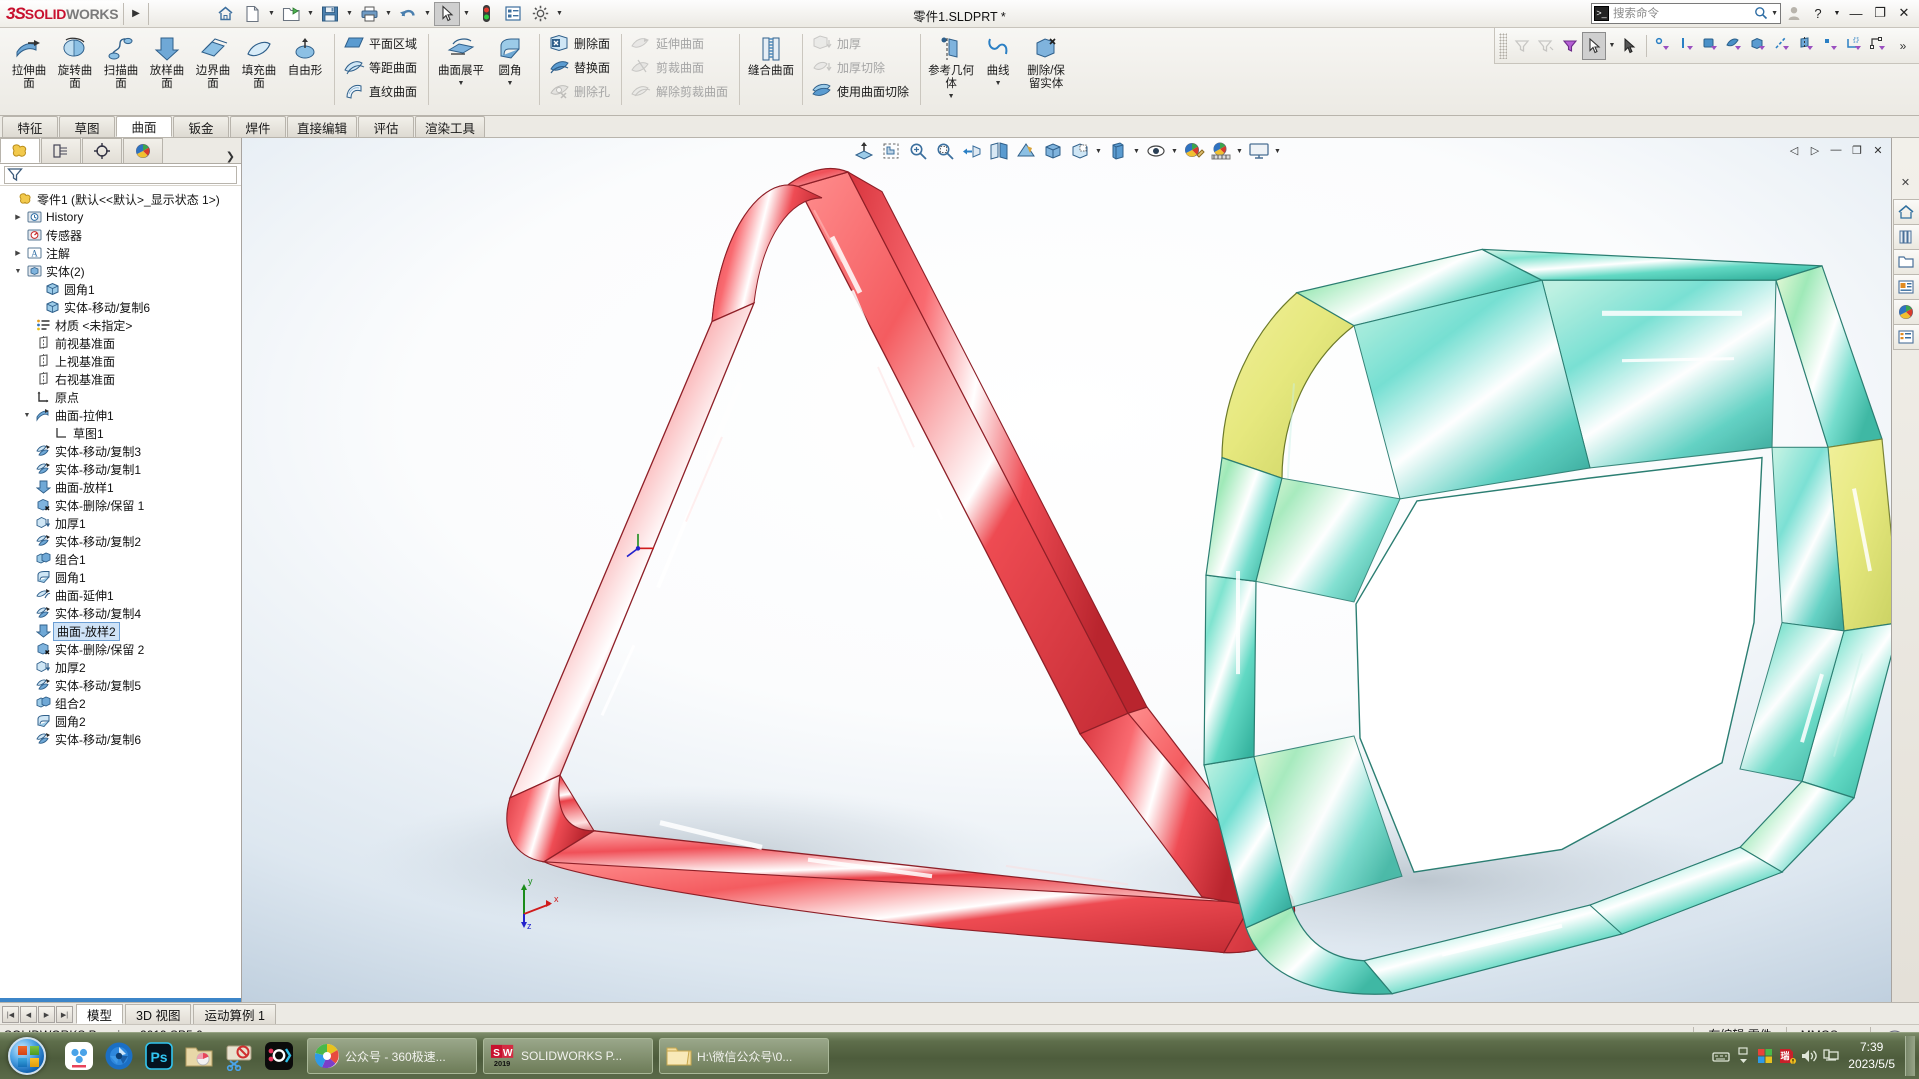 The image size is (1919, 1079). I want to click on toolbar-grip, so click(1503, 45).